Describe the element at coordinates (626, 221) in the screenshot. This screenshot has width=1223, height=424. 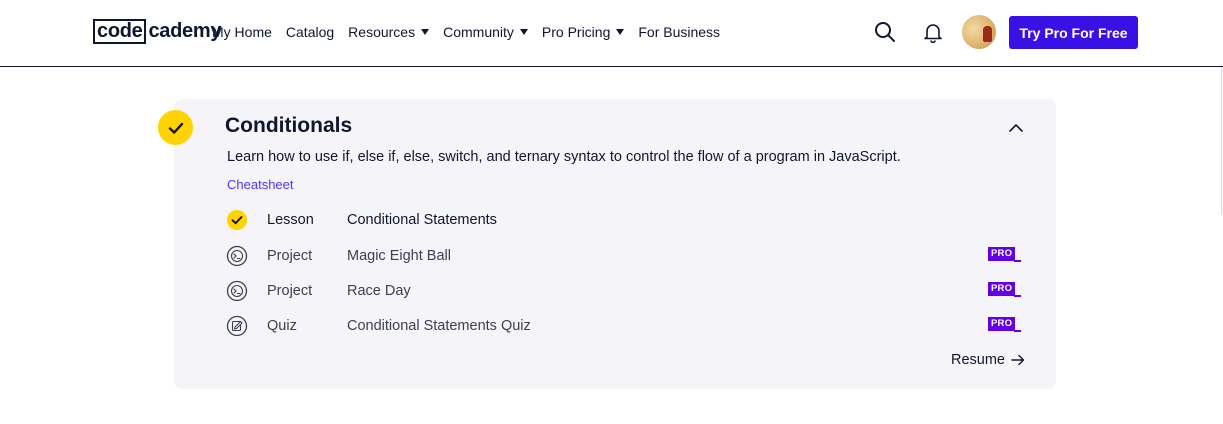
I see `module-item-lesson: Lesson Conditional Statements` at that location.